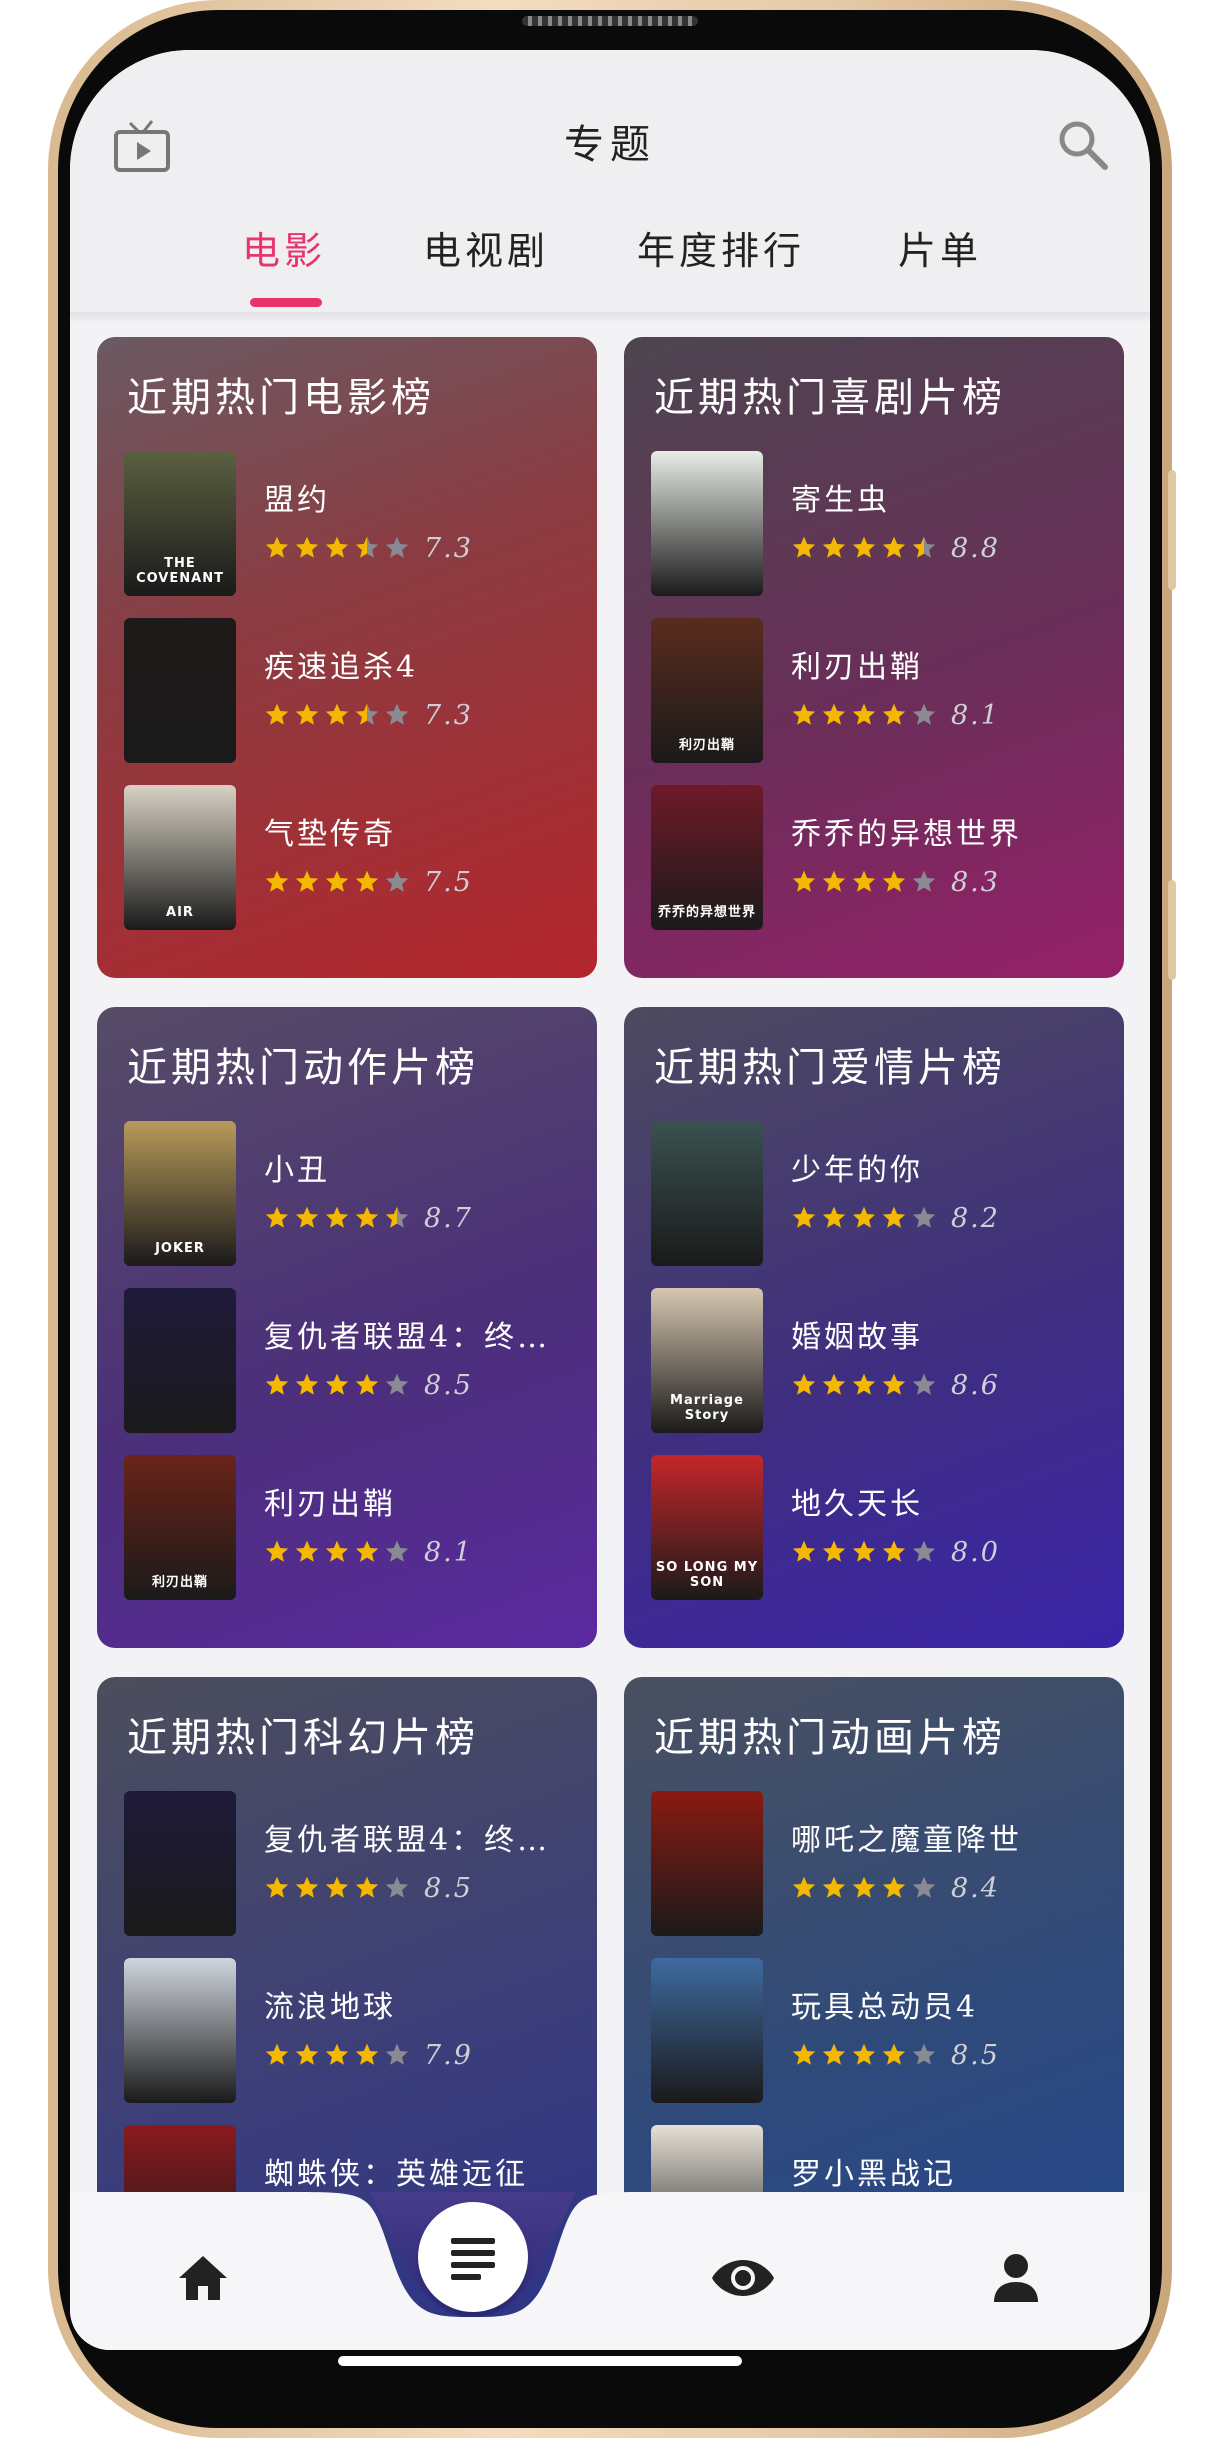  Describe the element at coordinates (354, 690) in the screenshot. I see `movie-item: 疾速追杀4 7.3` at that location.